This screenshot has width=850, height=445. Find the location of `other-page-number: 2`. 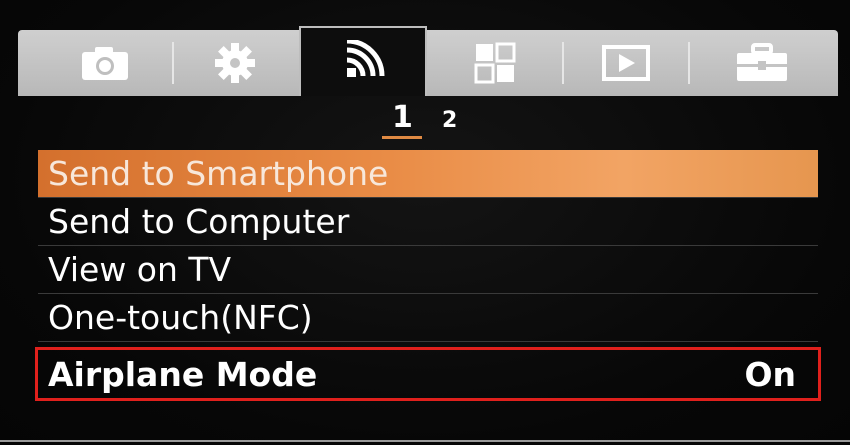

other-page-number: 2 is located at coordinates (449, 120).